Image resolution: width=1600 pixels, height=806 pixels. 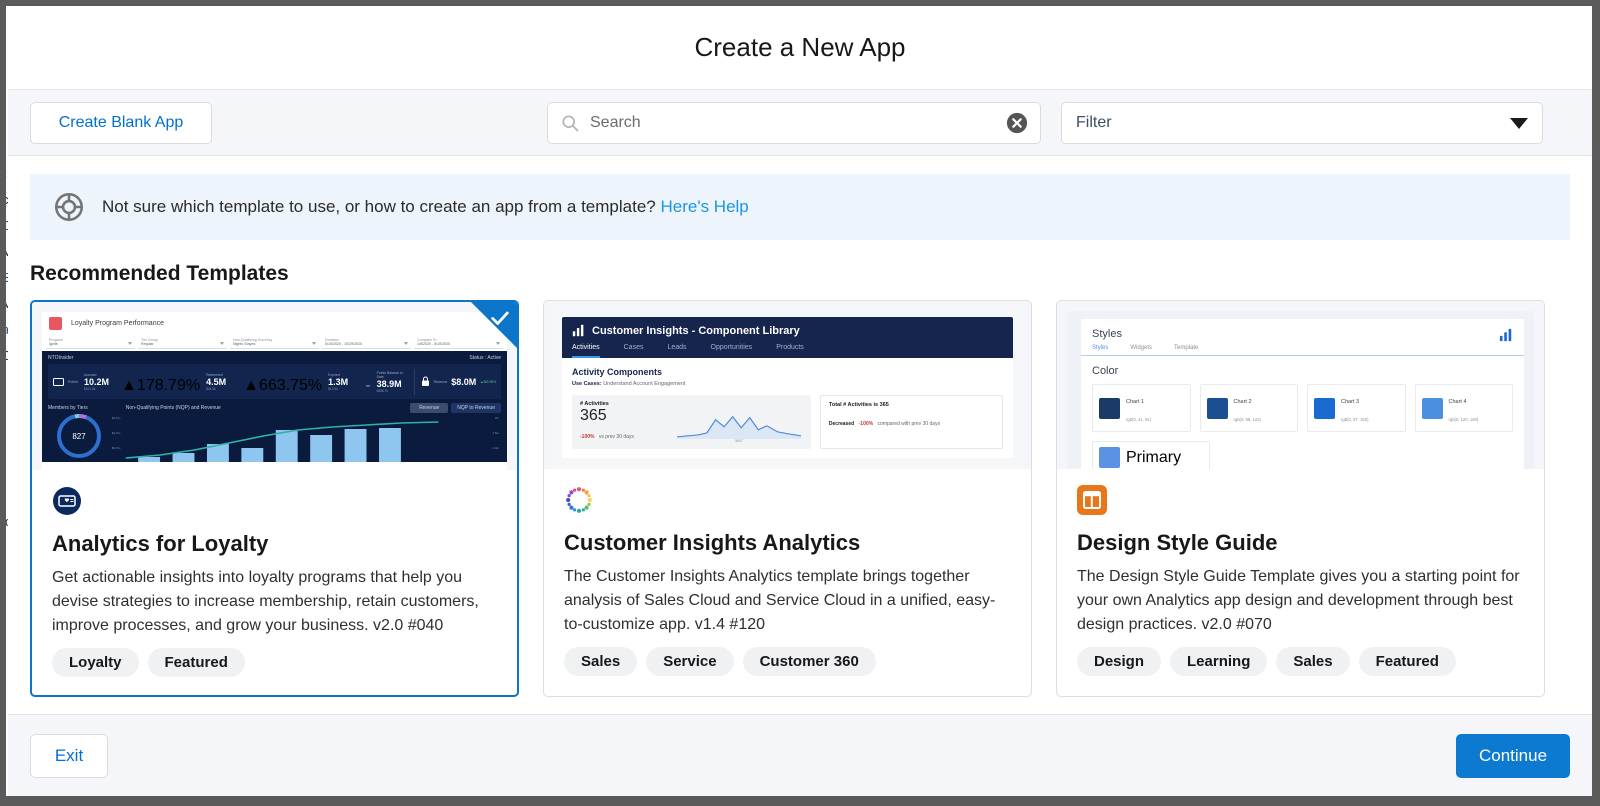 What do you see at coordinates (1119, 661) in the screenshot?
I see `tag: Design` at bounding box center [1119, 661].